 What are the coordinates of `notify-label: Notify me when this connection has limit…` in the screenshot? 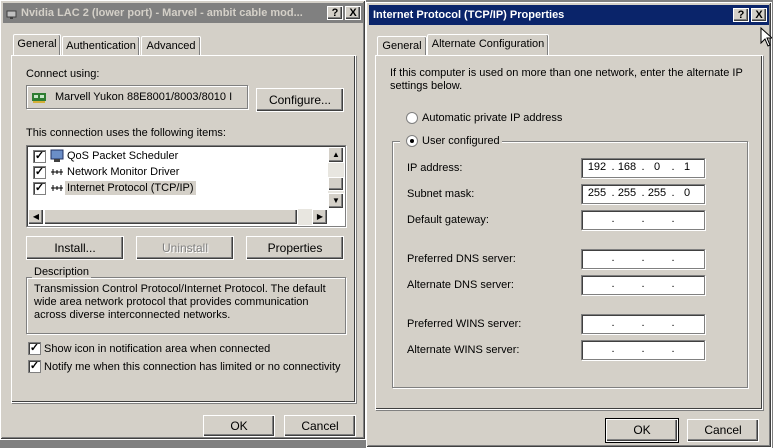 It's located at (192, 367).